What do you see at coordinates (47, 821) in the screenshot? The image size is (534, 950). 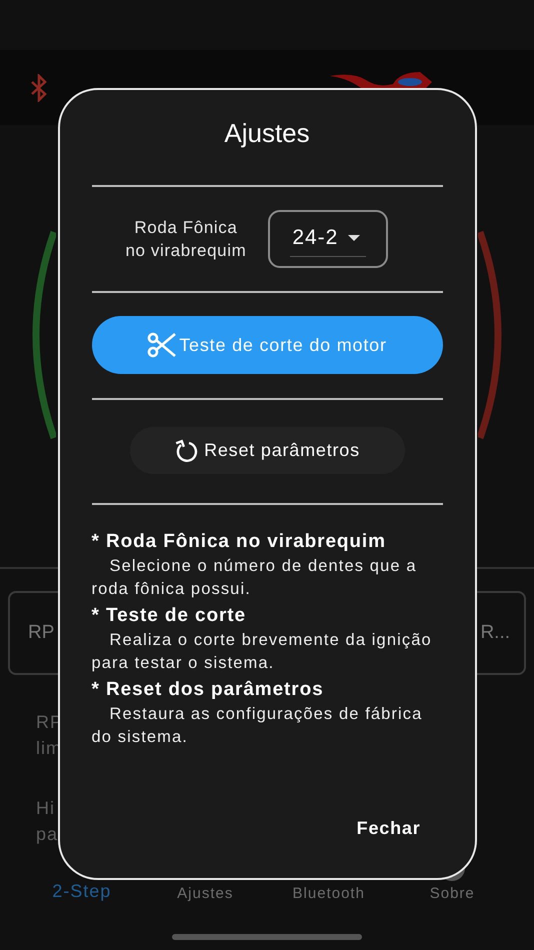 I see `rpm-note: Hi pa` at bounding box center [47, 821].